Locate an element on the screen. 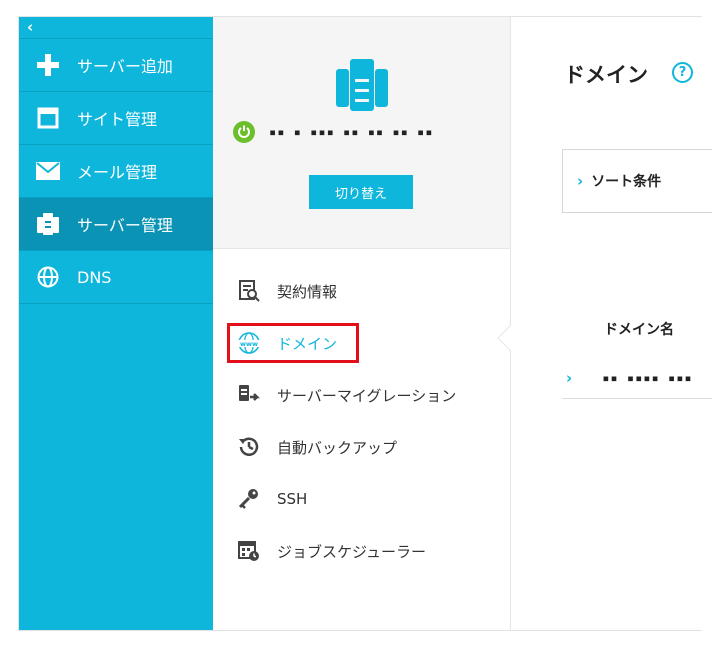 The width and height of the screenshot is (720, 651). power-icon is located at coordinates (244, 132).